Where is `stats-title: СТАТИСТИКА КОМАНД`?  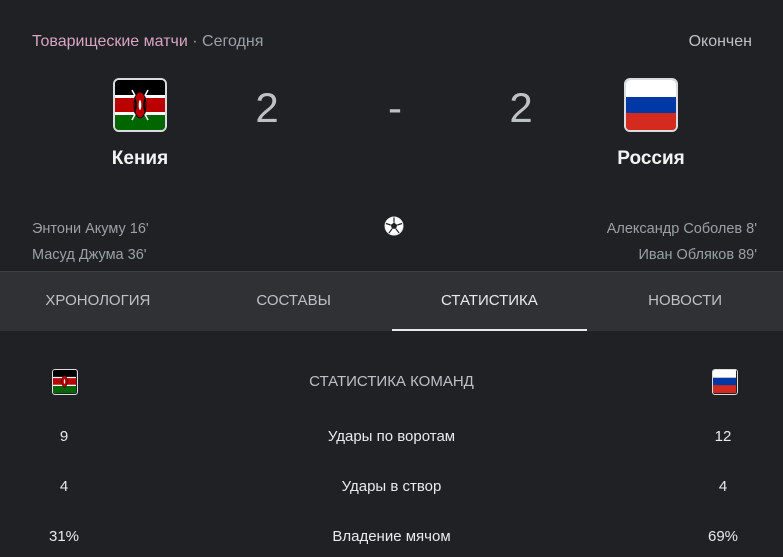
stats-title: СТАТИСТИКА КОМАНД is located at coordinates (391, 381).